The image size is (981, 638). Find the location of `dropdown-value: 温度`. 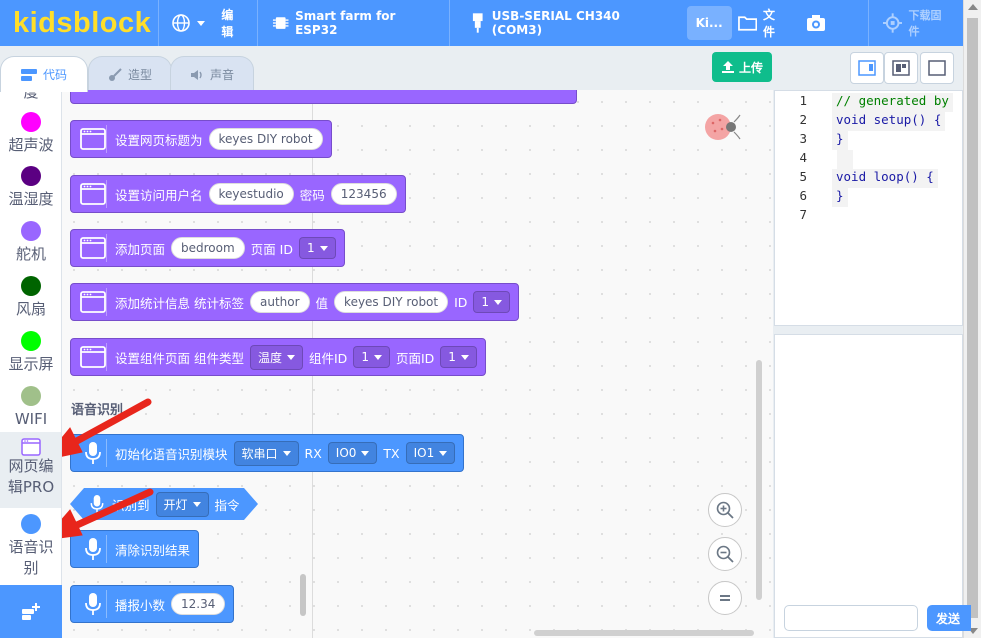

dropdown-value: 温度 is located at coordinates (269, 357).